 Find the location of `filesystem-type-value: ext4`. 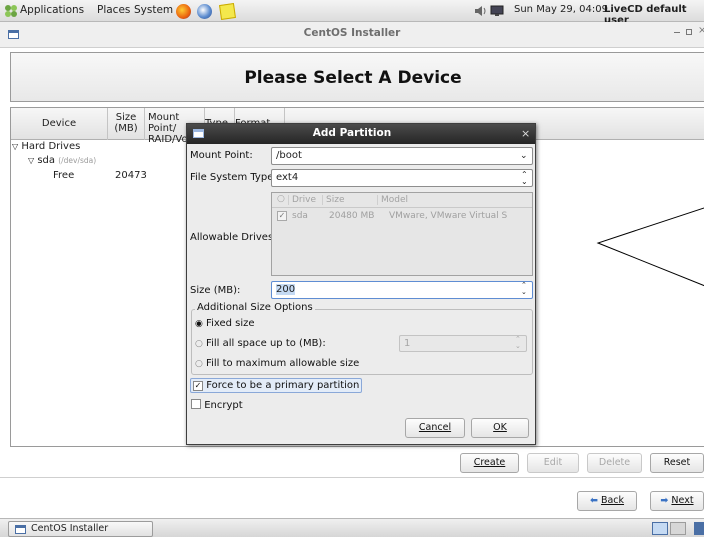

filesystem-type-value: ext4 is located at coordinates (287, 177).